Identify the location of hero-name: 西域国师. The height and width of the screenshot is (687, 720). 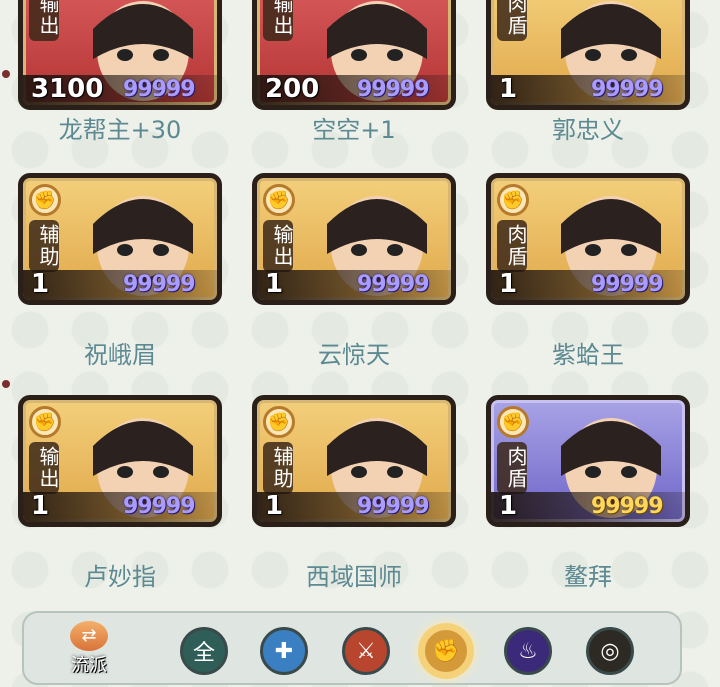
(354, 577).